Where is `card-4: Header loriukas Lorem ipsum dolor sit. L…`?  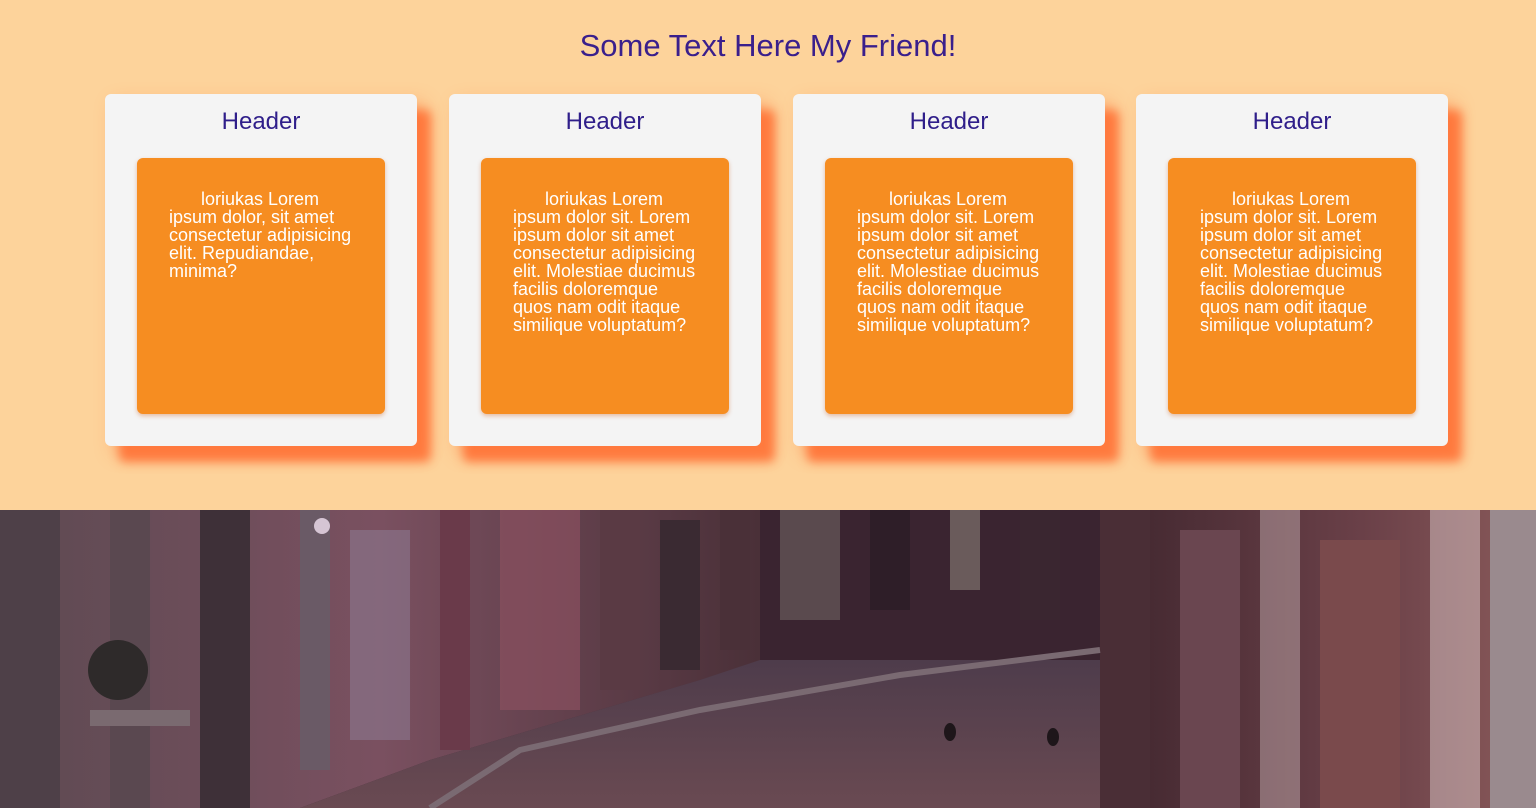
card-4: Header loriukas Lorem ipsum dolor sit. L… is located at coordinates (1292, 270).